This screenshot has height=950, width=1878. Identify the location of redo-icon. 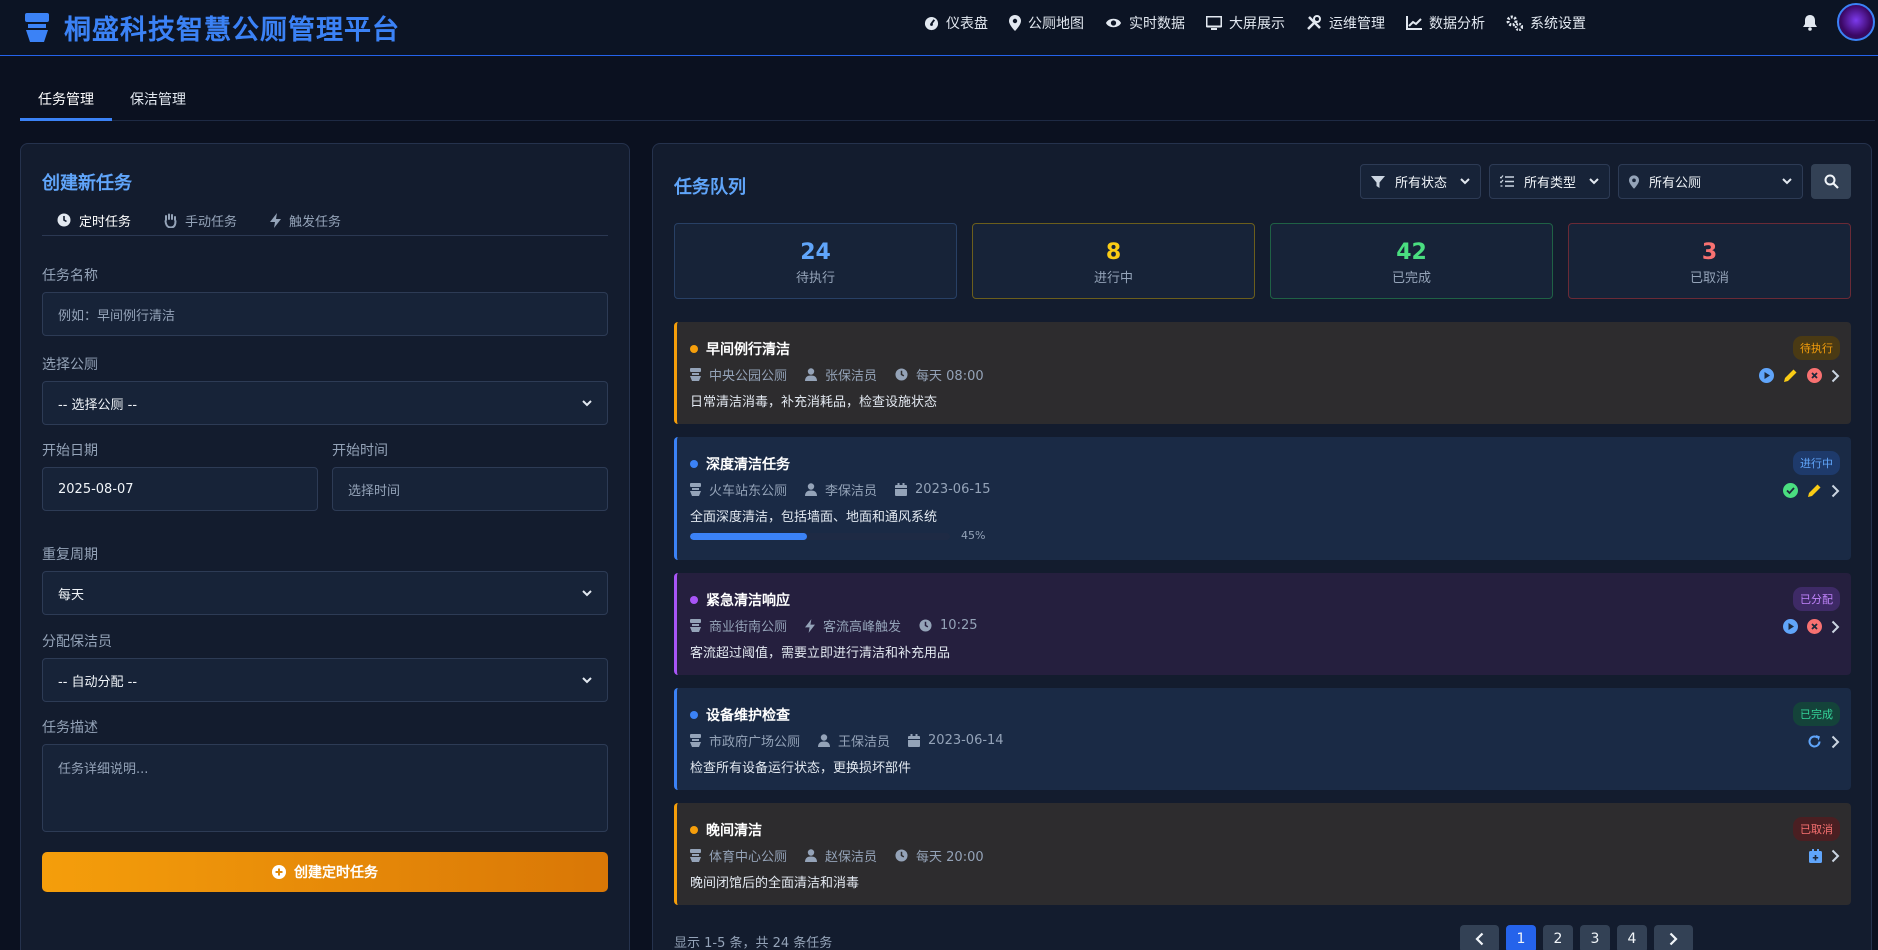
(1814, 741).